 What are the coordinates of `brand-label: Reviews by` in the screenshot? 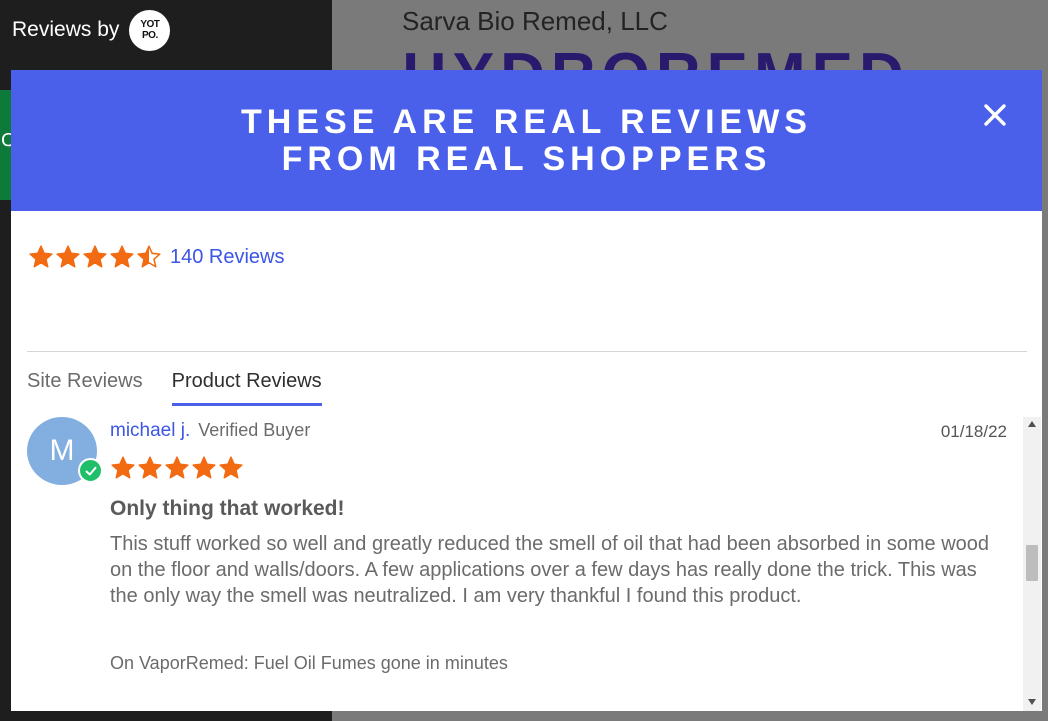 It's located at (66, 29).